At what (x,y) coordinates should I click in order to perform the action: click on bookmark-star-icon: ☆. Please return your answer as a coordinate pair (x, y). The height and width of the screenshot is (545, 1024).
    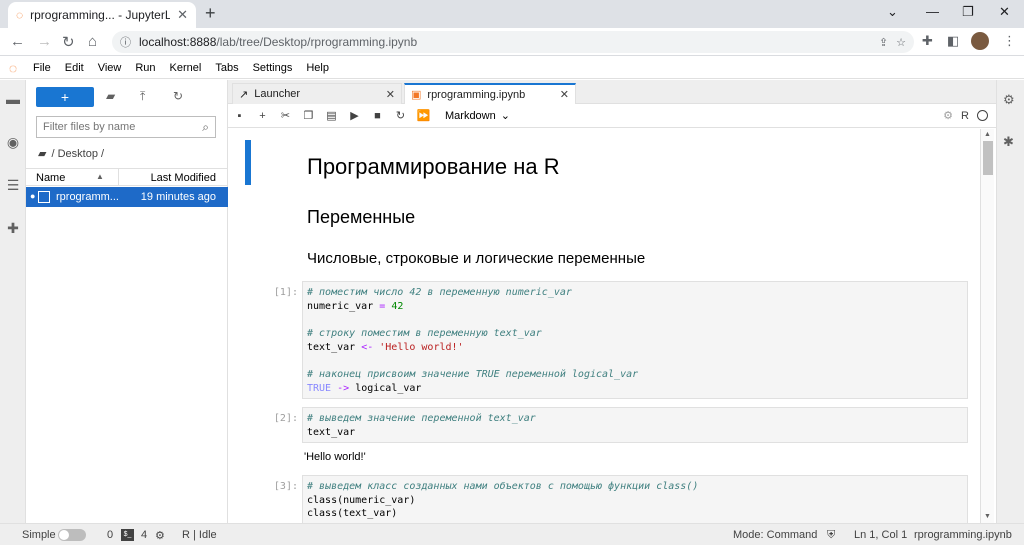
    Looking at the image, I should click on (901, 42).